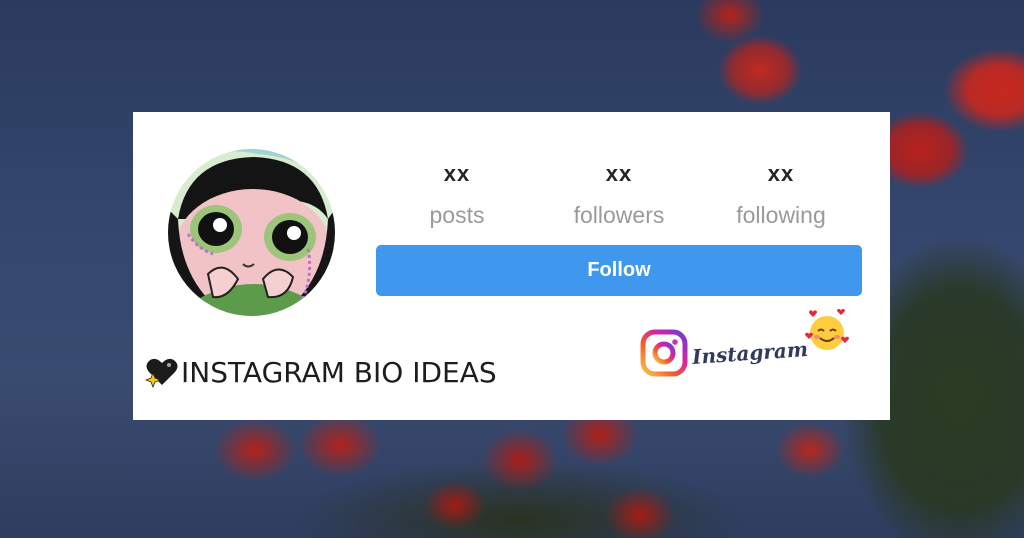  Describe the element at coordinates (781, 195) in the screenshot. I see `stat-following: xx following` at that location.